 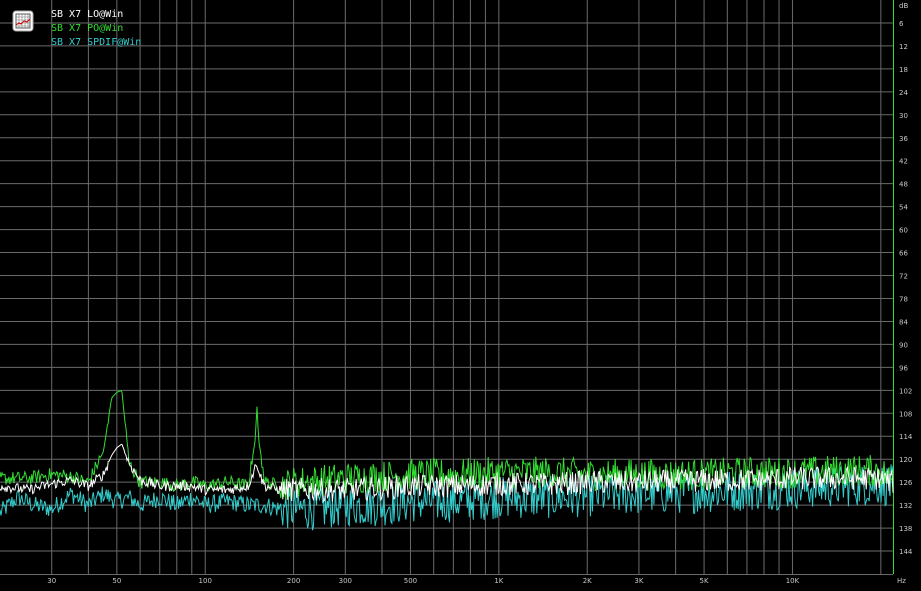 I want to click on y-axis-unit: dB, so click(x=903, y=6).